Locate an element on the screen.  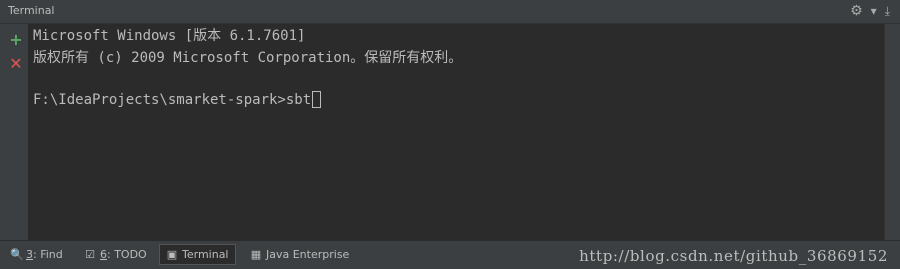
plus-icon: + is located at coordinates (16, 40).